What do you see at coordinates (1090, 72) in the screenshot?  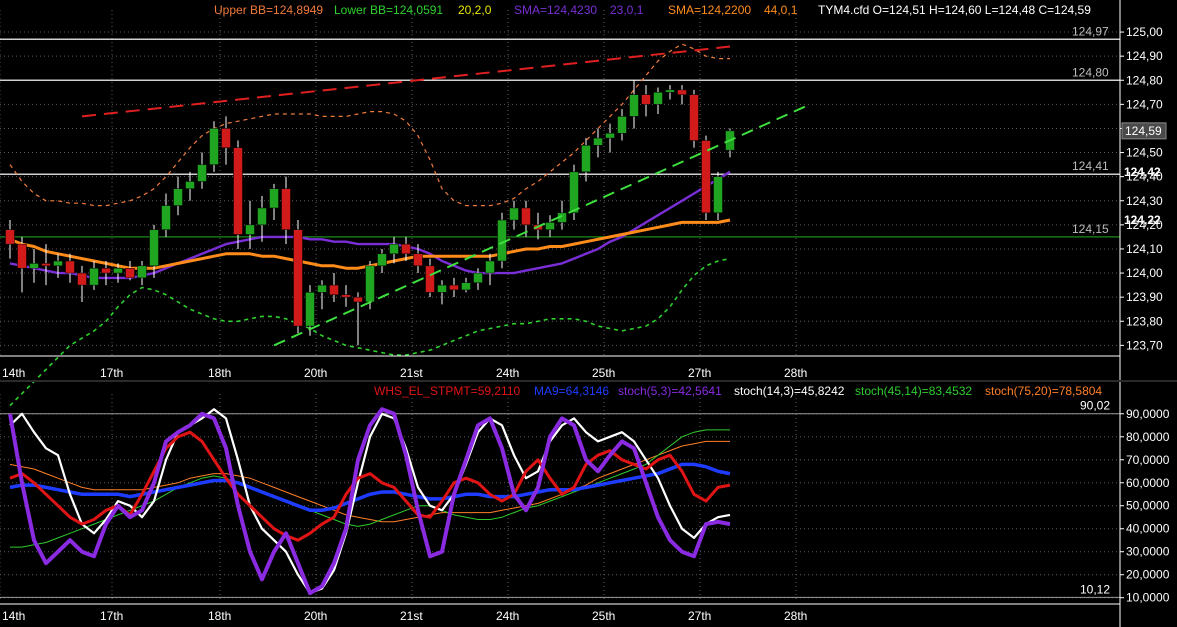 I see `level-tag: 124,80` at bounding box center [1090, 72].